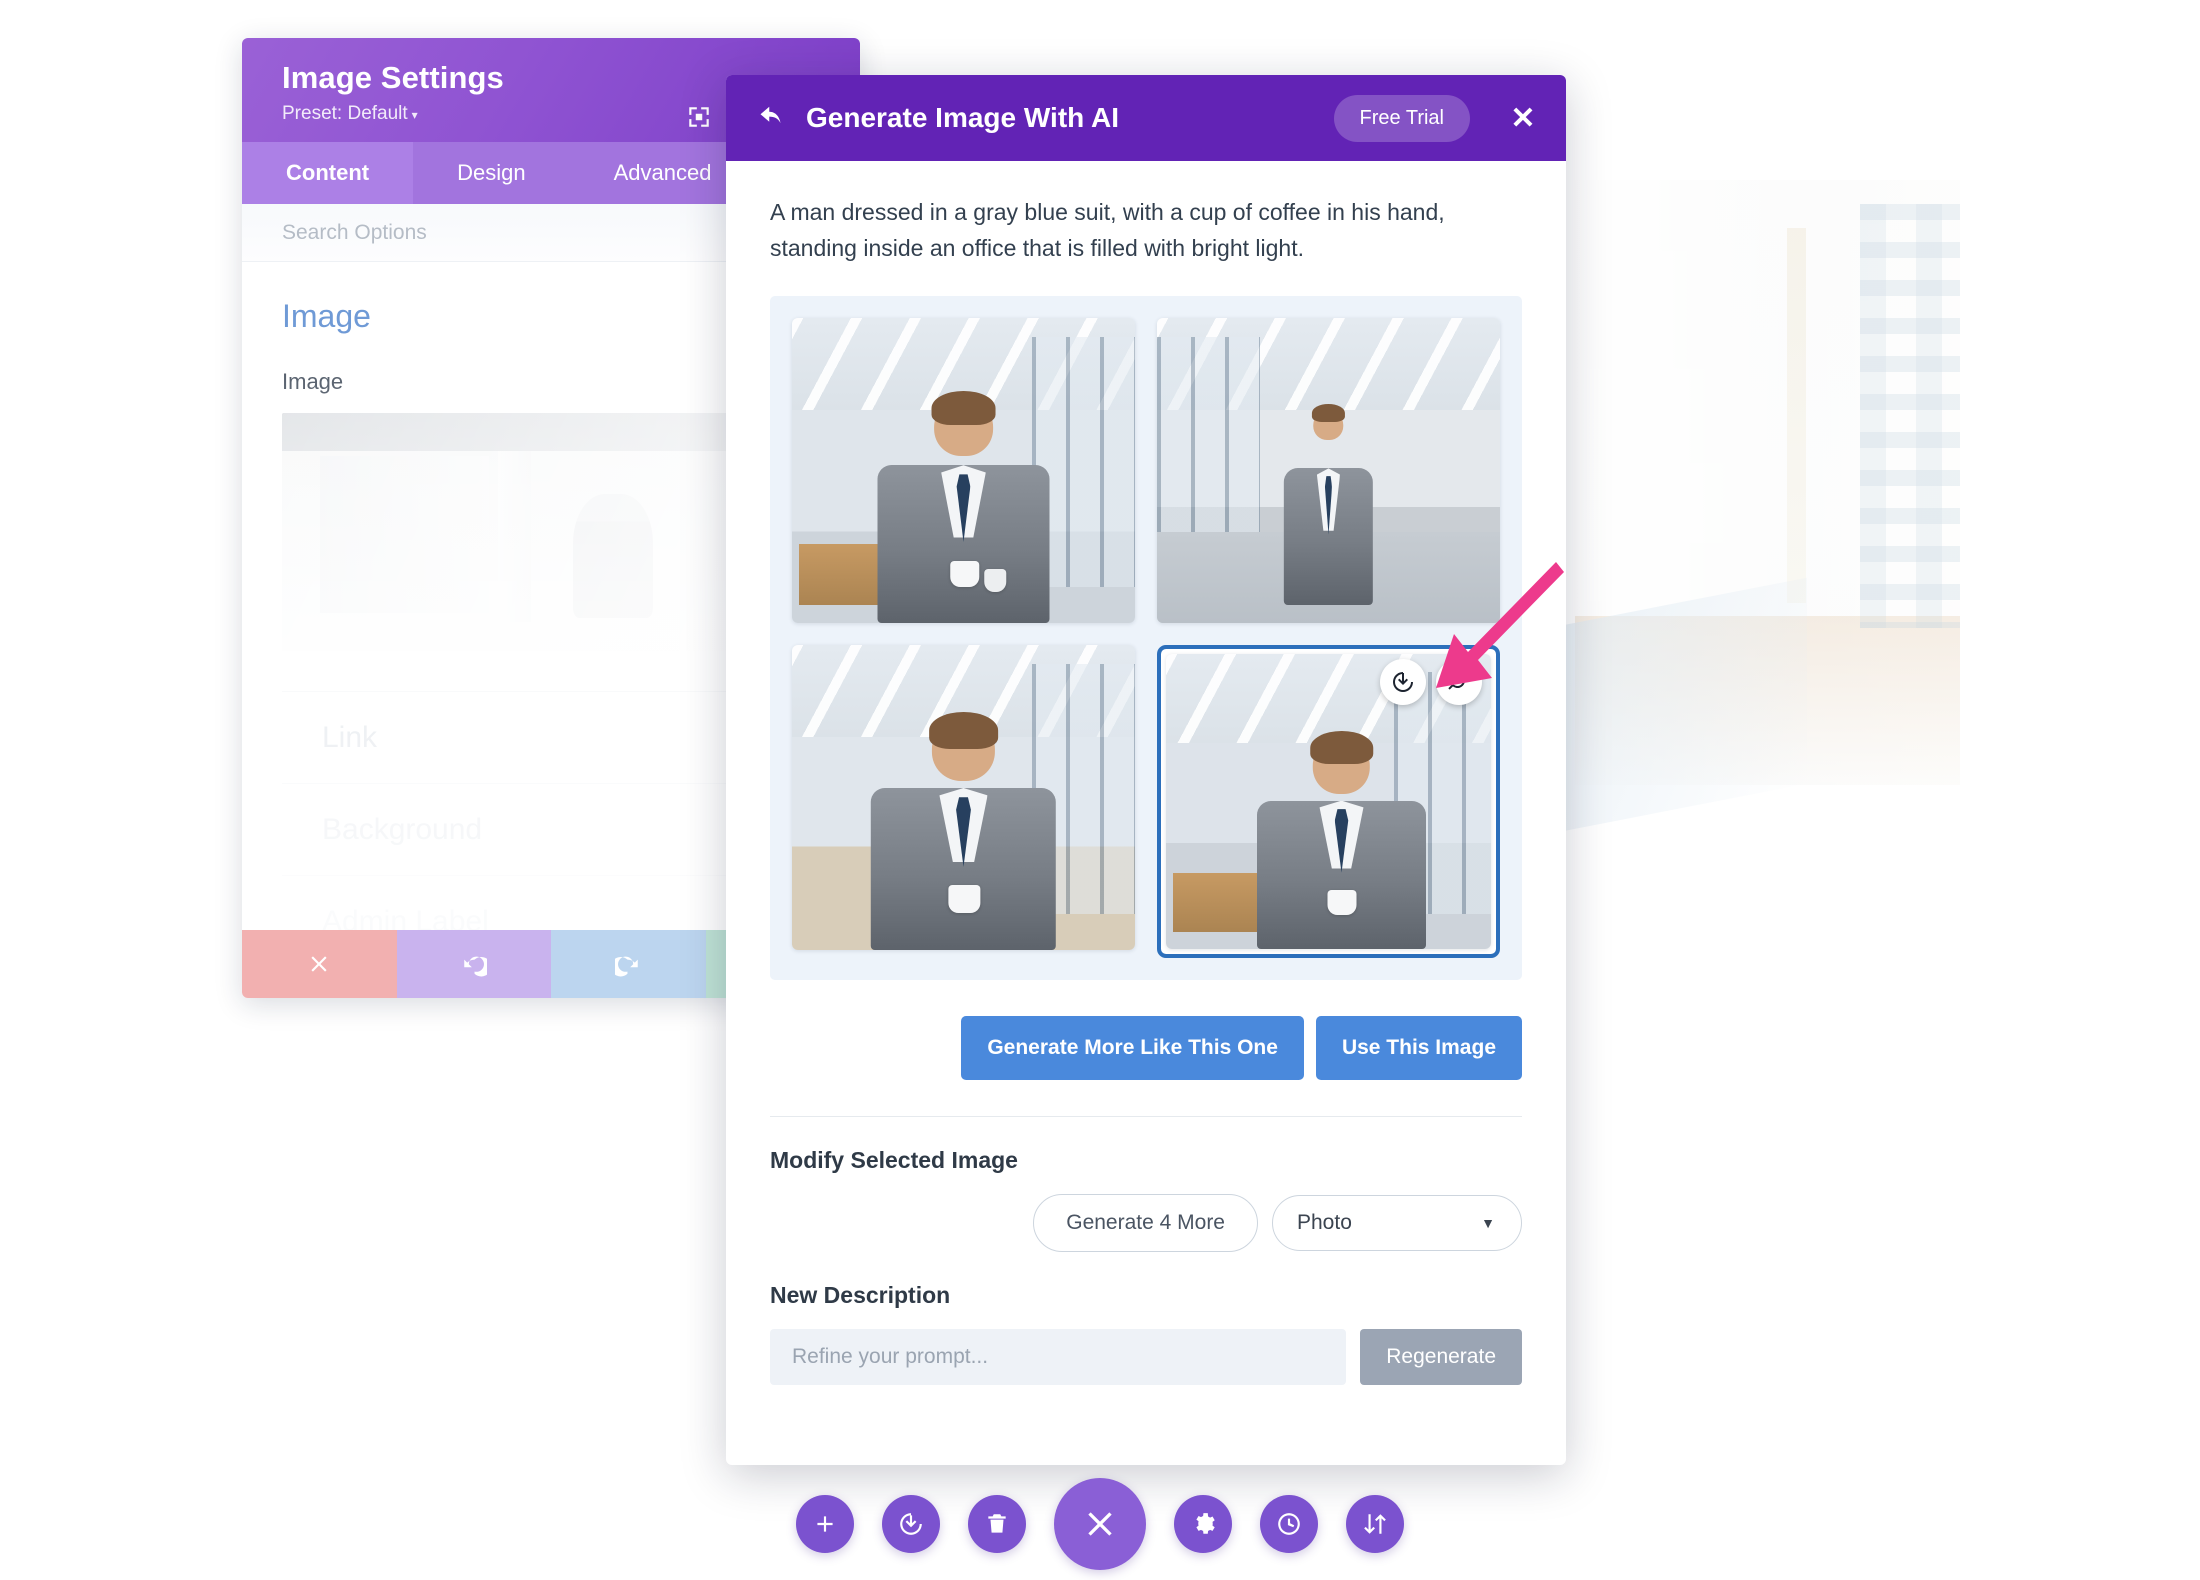 The height and width of the screenshot is (1580, 2200). Describe the element at coordinates (1459, 682) in the screenshot. I see `magnifier-icon` at that location.